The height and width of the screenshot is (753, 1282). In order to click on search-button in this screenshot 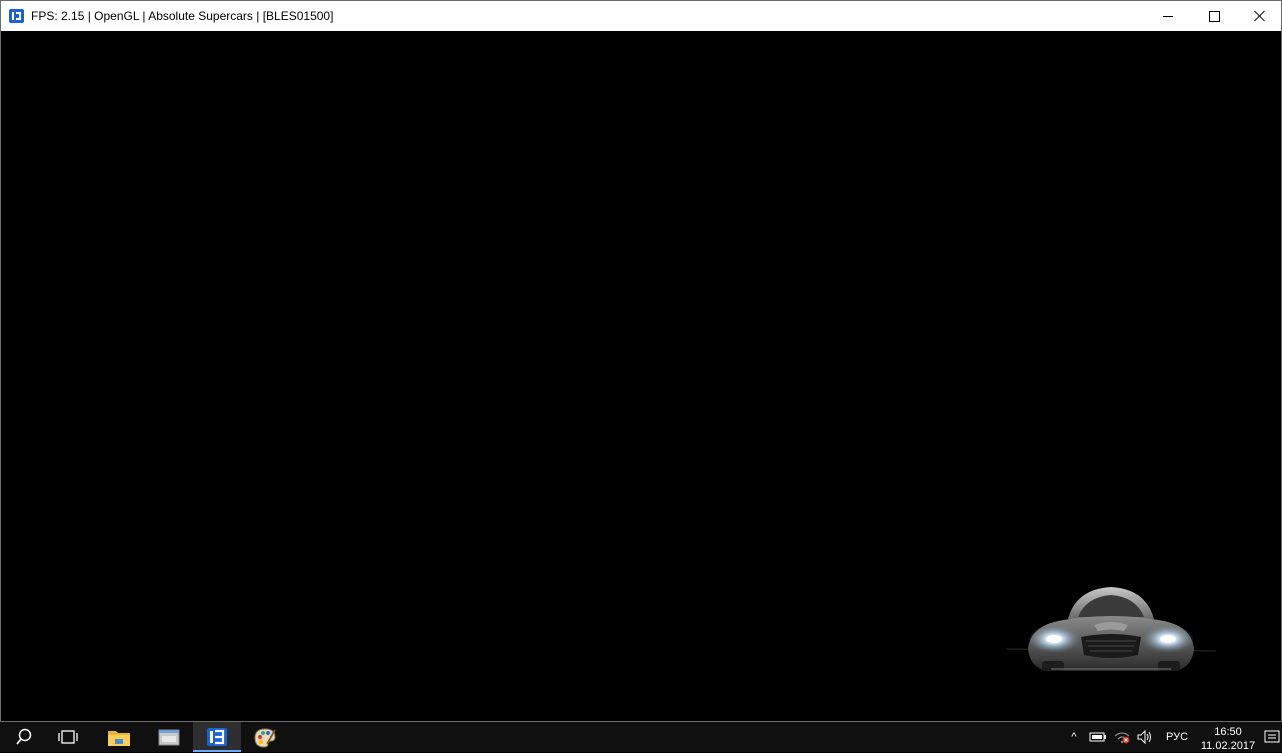, I will do `click(24, 737)`.